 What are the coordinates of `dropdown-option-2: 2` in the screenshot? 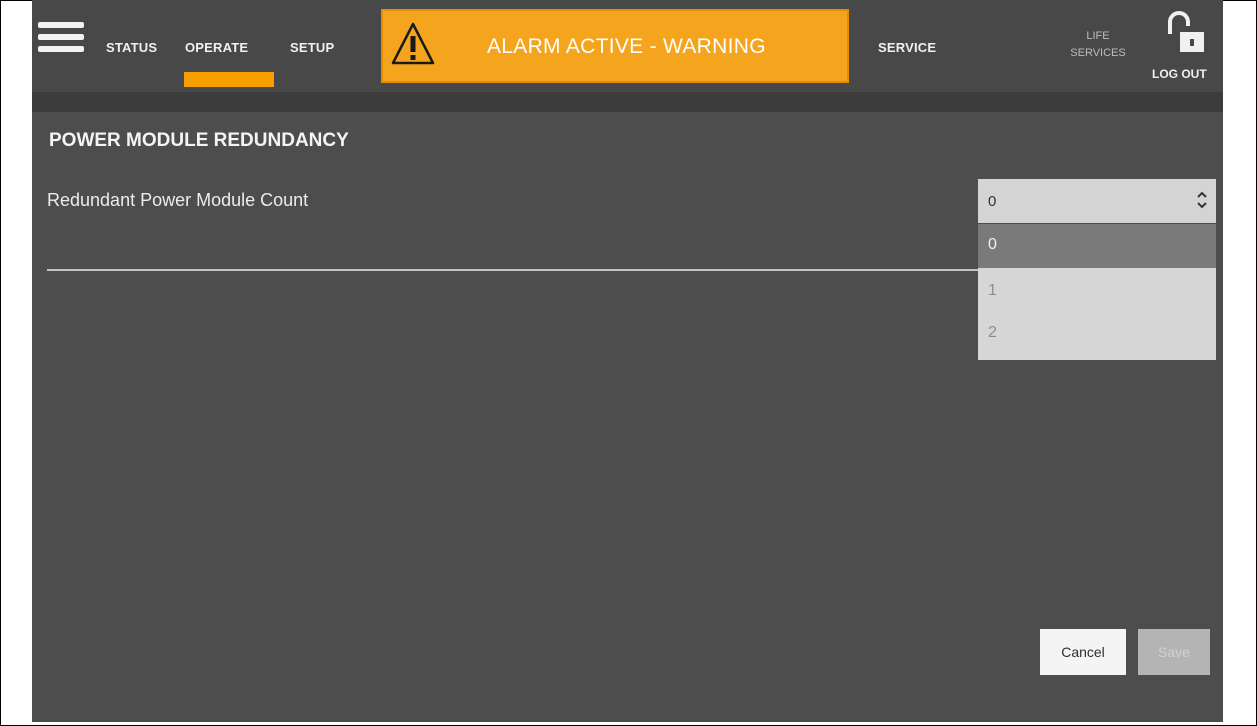 It's located at (1097, 334).